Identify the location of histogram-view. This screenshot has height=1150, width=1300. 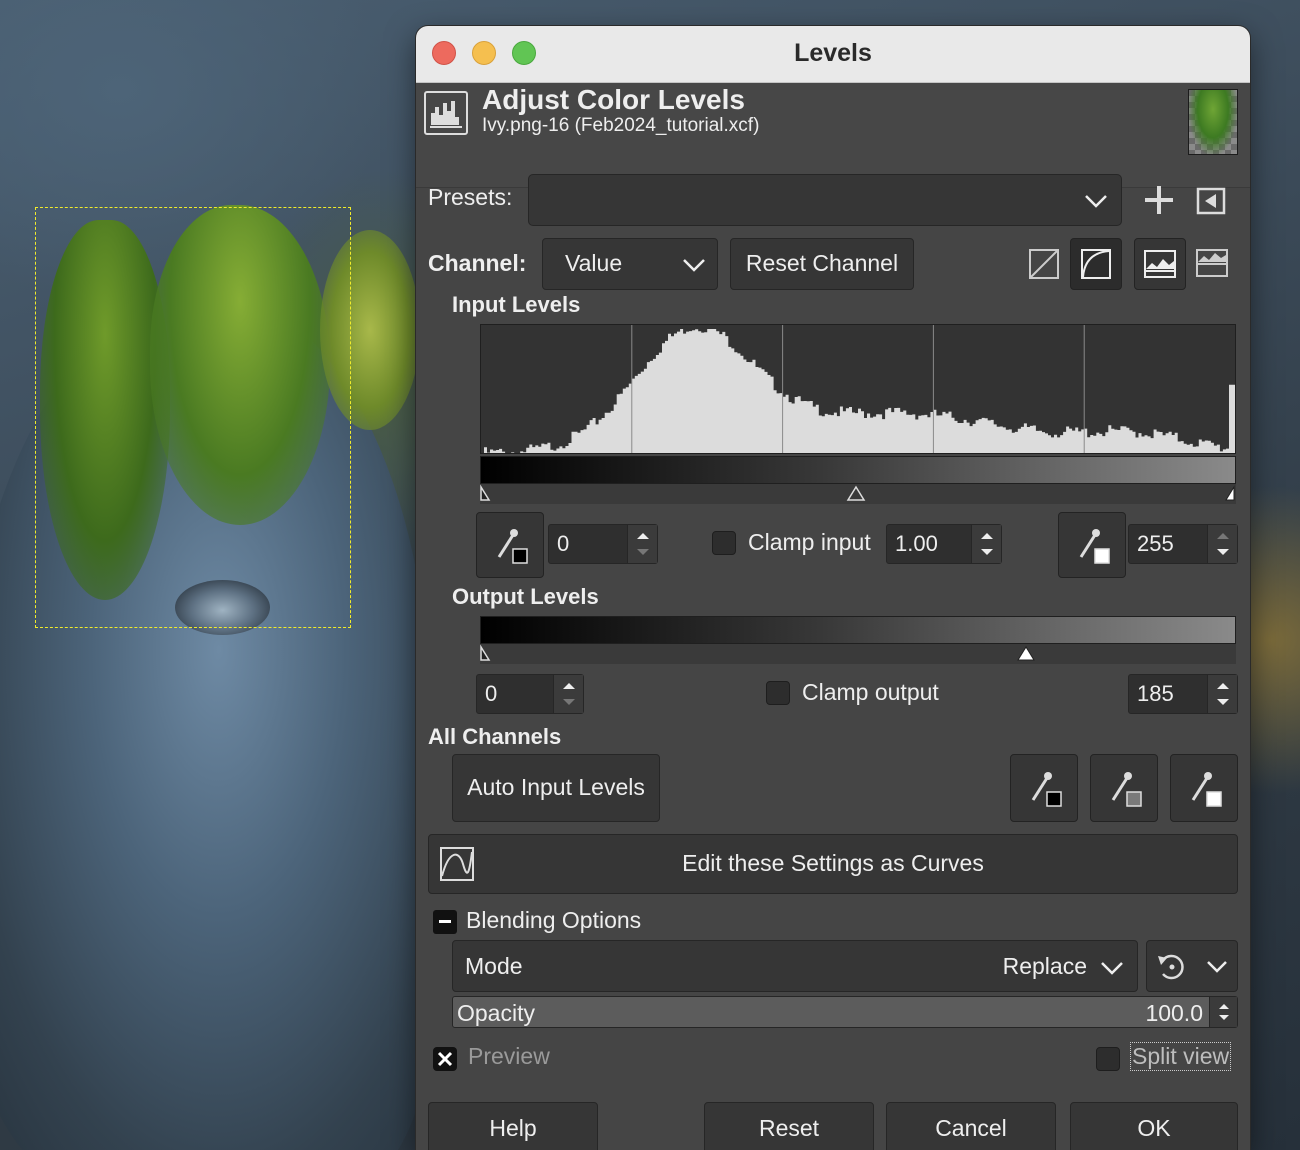
(858, 389).